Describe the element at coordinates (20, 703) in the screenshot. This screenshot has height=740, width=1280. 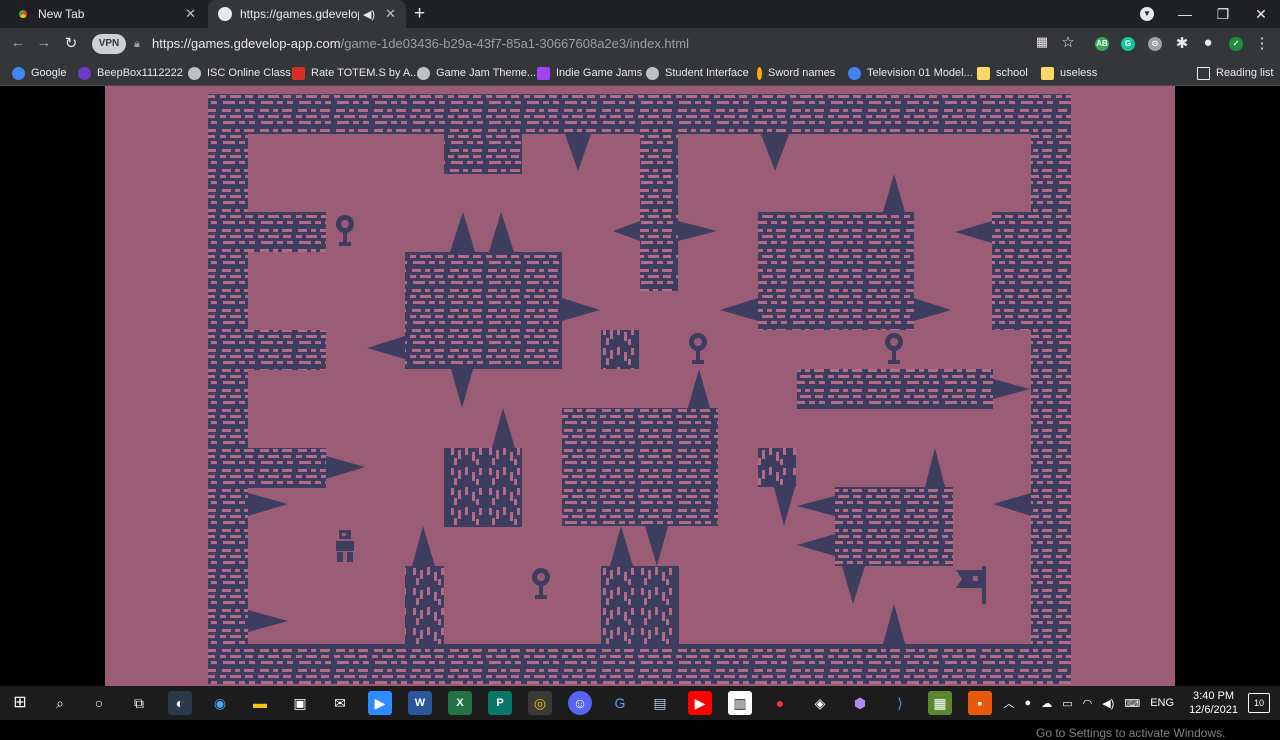
I see `windows-icon: ⊞` at that location.